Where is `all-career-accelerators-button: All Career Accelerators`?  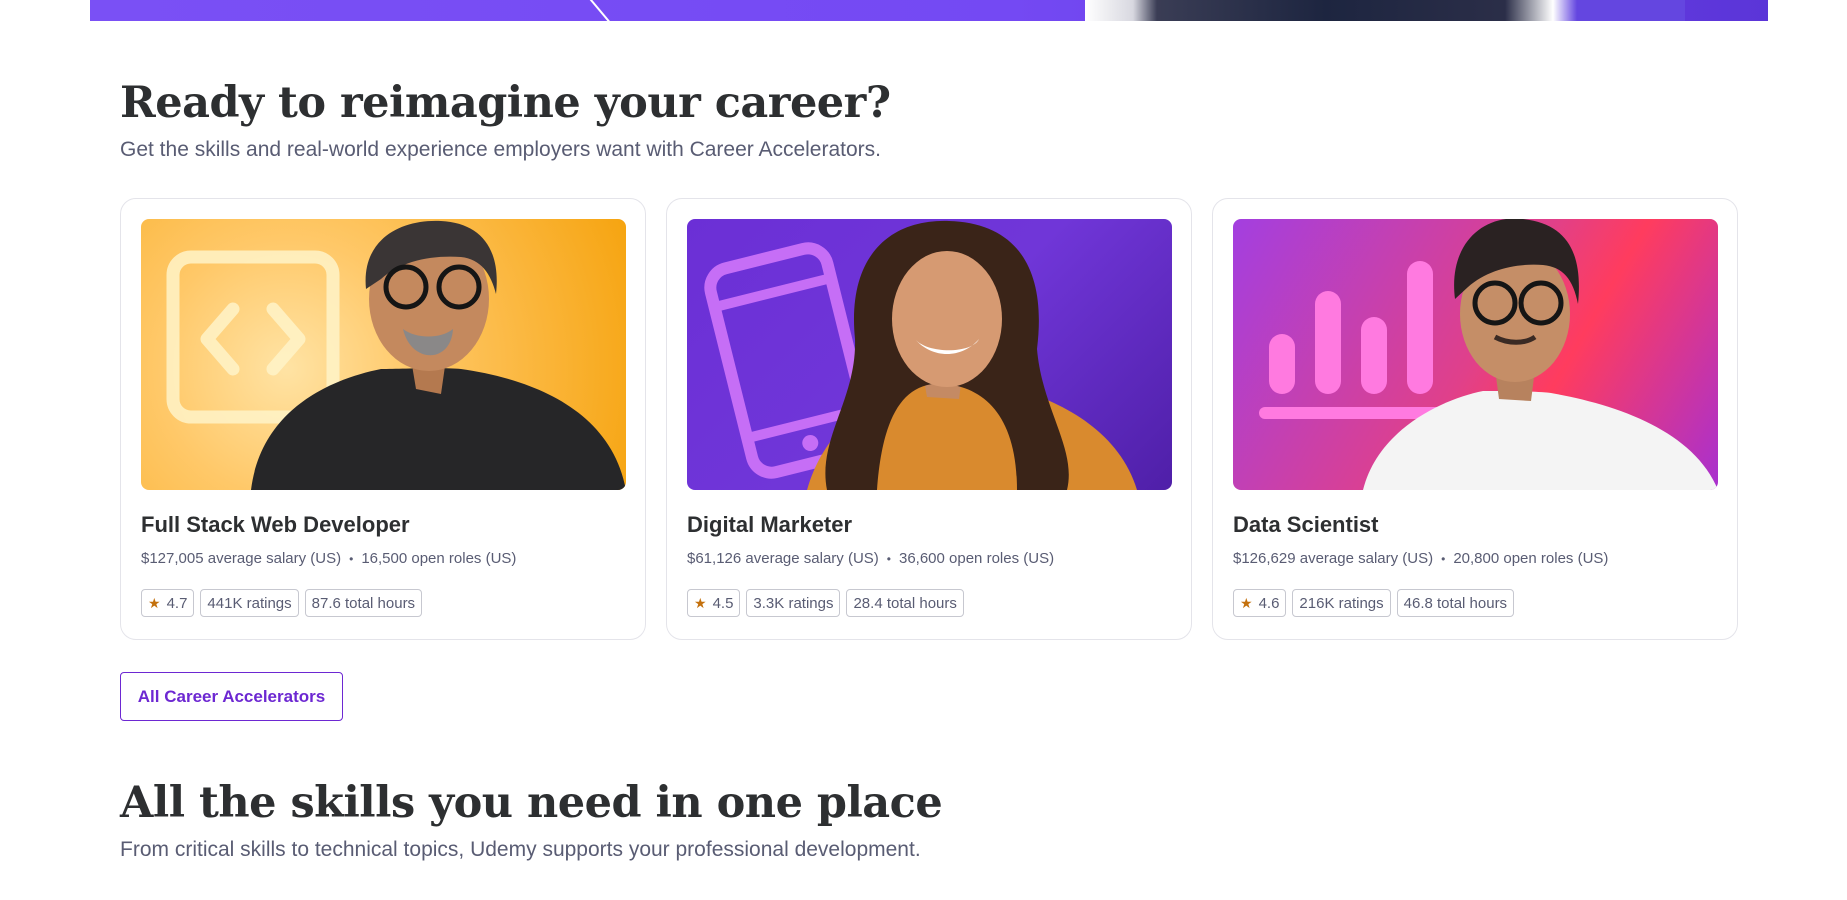 all-career-accelerators-button: All Career Accelerators is located at coordinates (231, 696).